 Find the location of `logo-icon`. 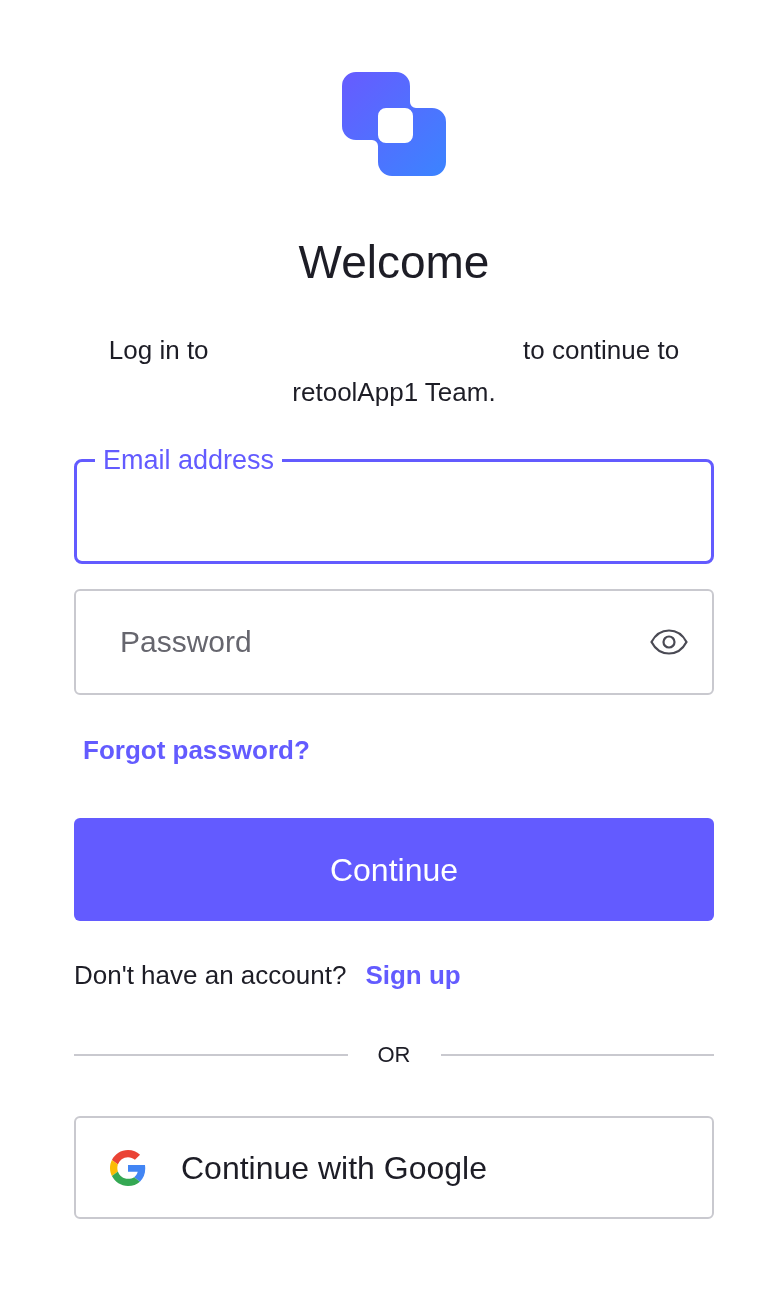

logo-icon is located at coordinates (394, 124).